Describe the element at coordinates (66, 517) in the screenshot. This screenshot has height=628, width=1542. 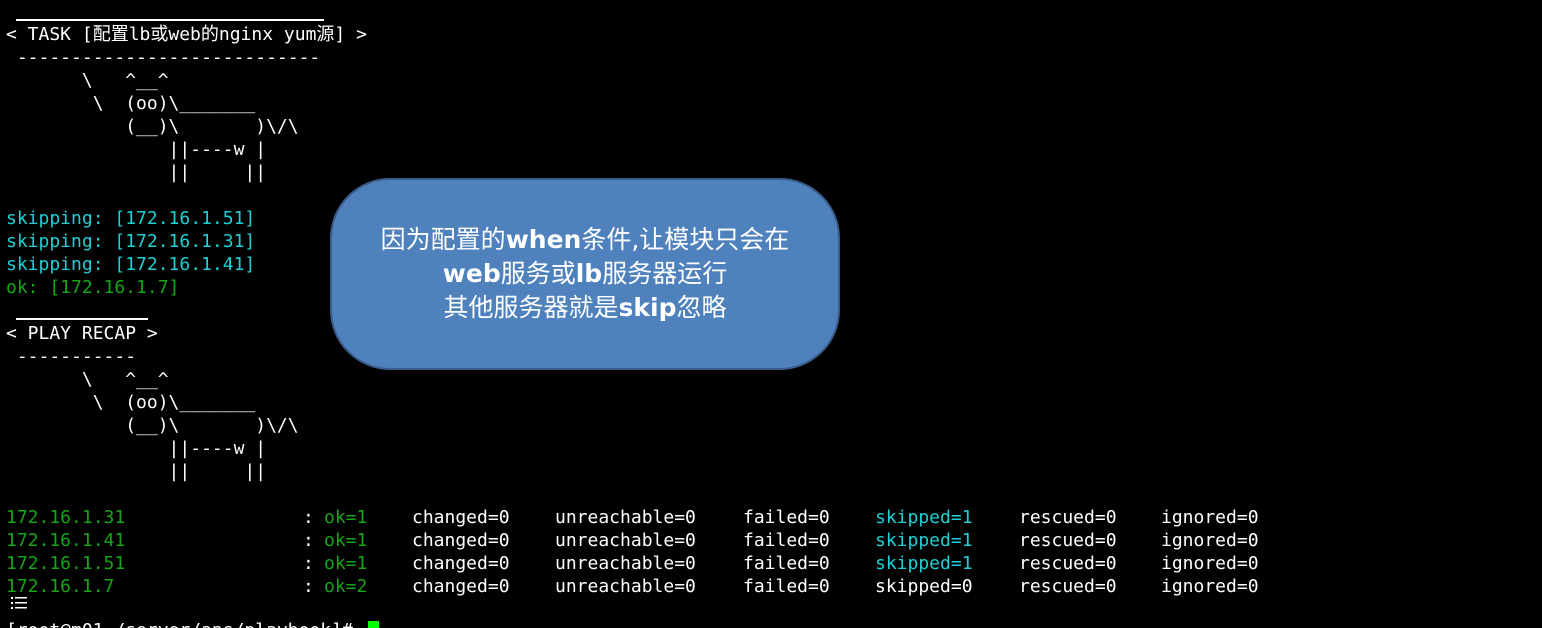
I see `recap-host: 172.16.1.31` at that location.